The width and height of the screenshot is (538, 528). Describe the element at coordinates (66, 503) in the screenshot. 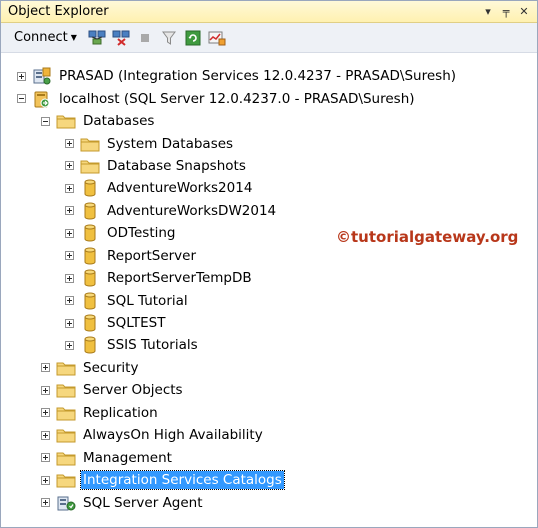

I see `sql-server-agent-icon` at that location.